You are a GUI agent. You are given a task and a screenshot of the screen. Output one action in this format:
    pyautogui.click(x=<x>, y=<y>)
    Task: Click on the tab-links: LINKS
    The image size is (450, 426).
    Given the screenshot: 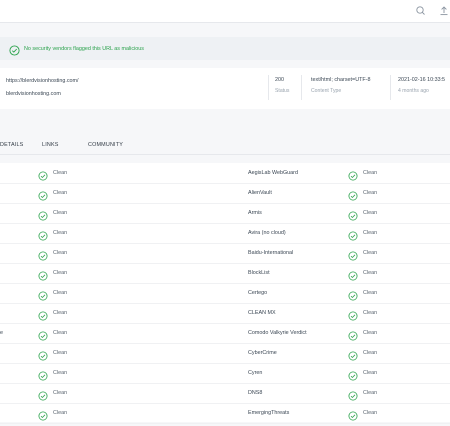 What is the action you would take?
    pyautogui.click(x=50, y=145)
    